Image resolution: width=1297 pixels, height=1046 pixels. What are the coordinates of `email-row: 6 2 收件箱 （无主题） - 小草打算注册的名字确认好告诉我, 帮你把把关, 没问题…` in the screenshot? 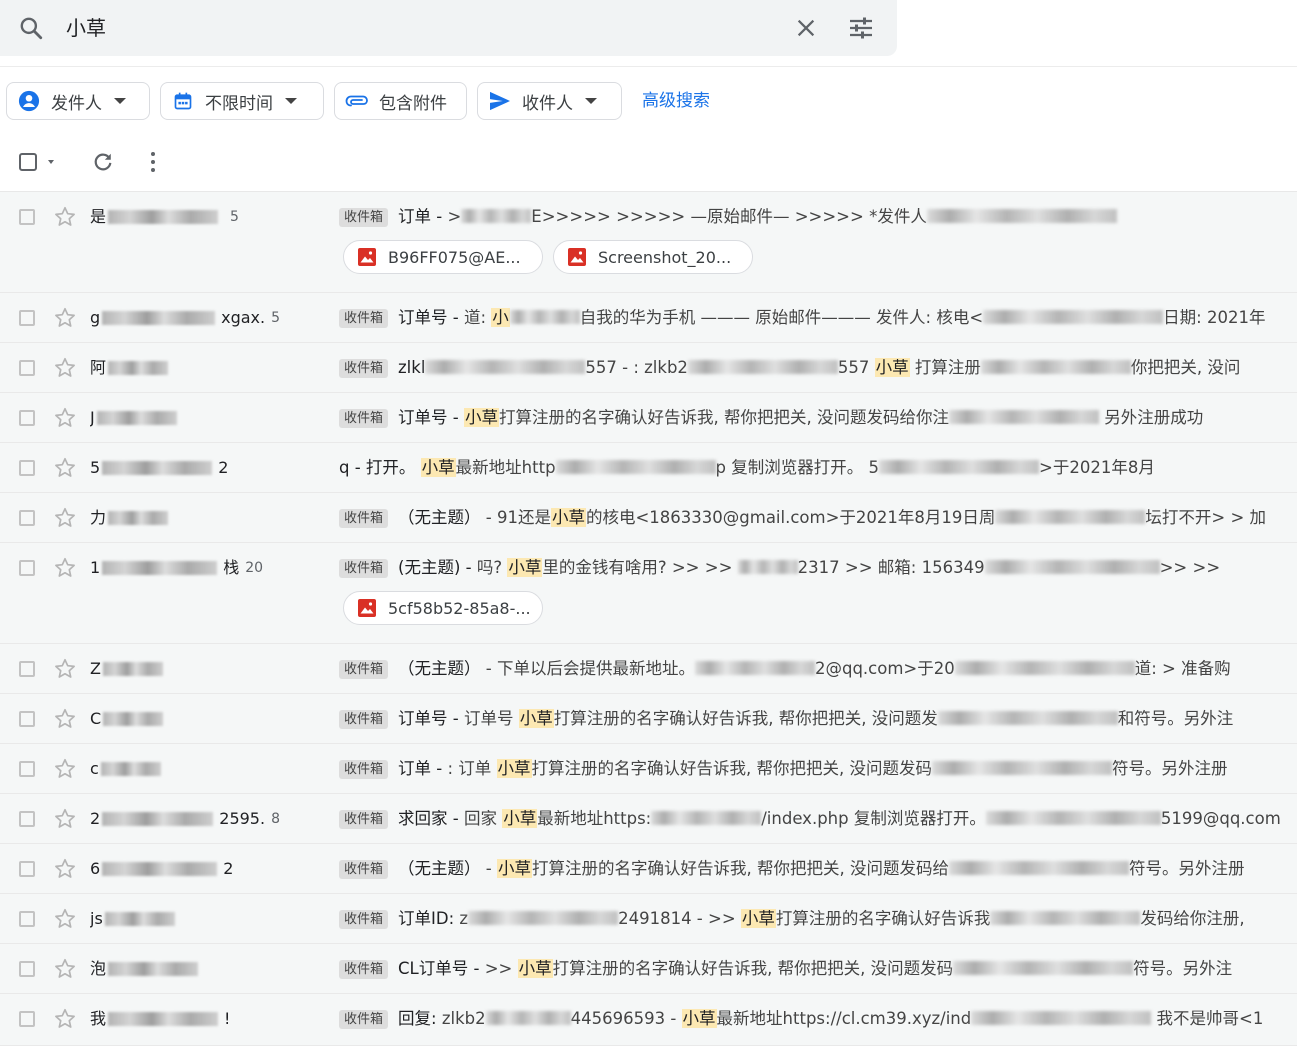 It's located at (648, 869).